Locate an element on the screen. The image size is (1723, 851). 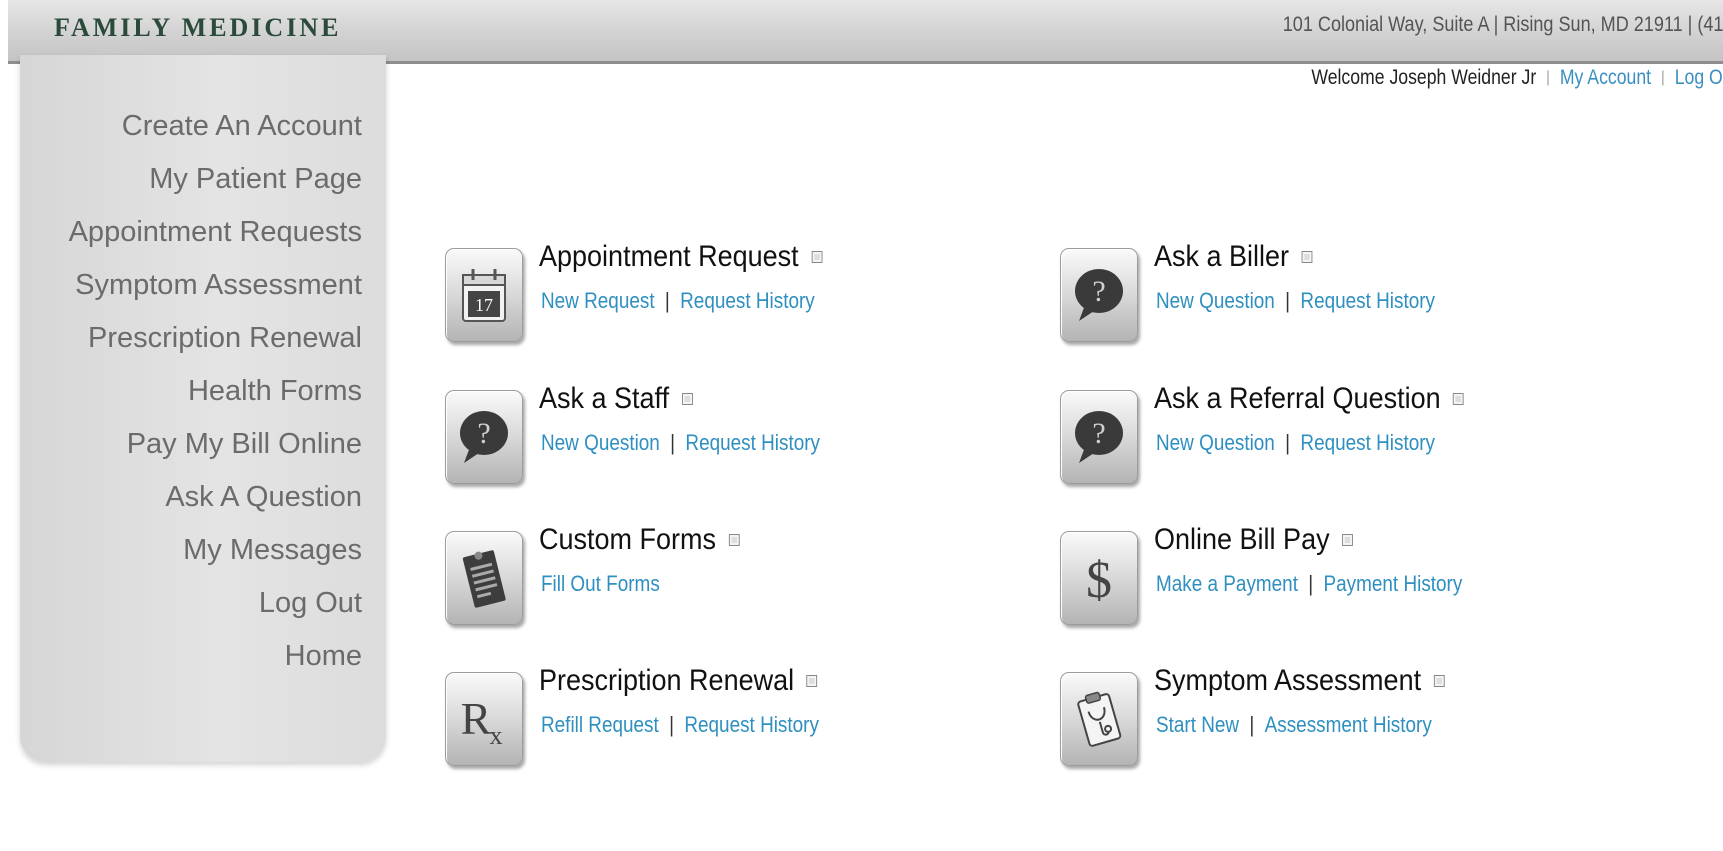
calendar-icon: 17 is located at coordinates (484, 295).